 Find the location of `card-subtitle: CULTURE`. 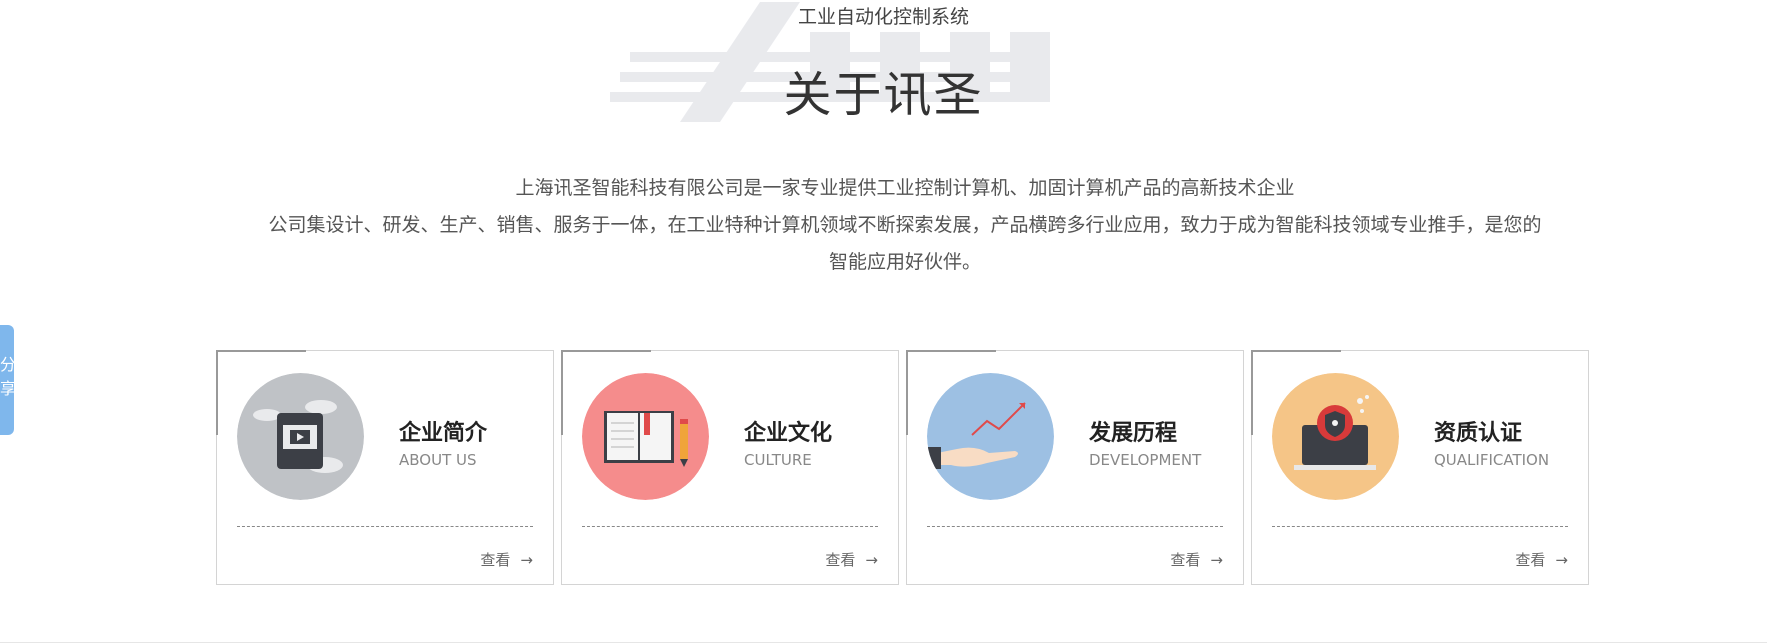

card-subtitle: CULTURE is located at coordinates (778, 460).